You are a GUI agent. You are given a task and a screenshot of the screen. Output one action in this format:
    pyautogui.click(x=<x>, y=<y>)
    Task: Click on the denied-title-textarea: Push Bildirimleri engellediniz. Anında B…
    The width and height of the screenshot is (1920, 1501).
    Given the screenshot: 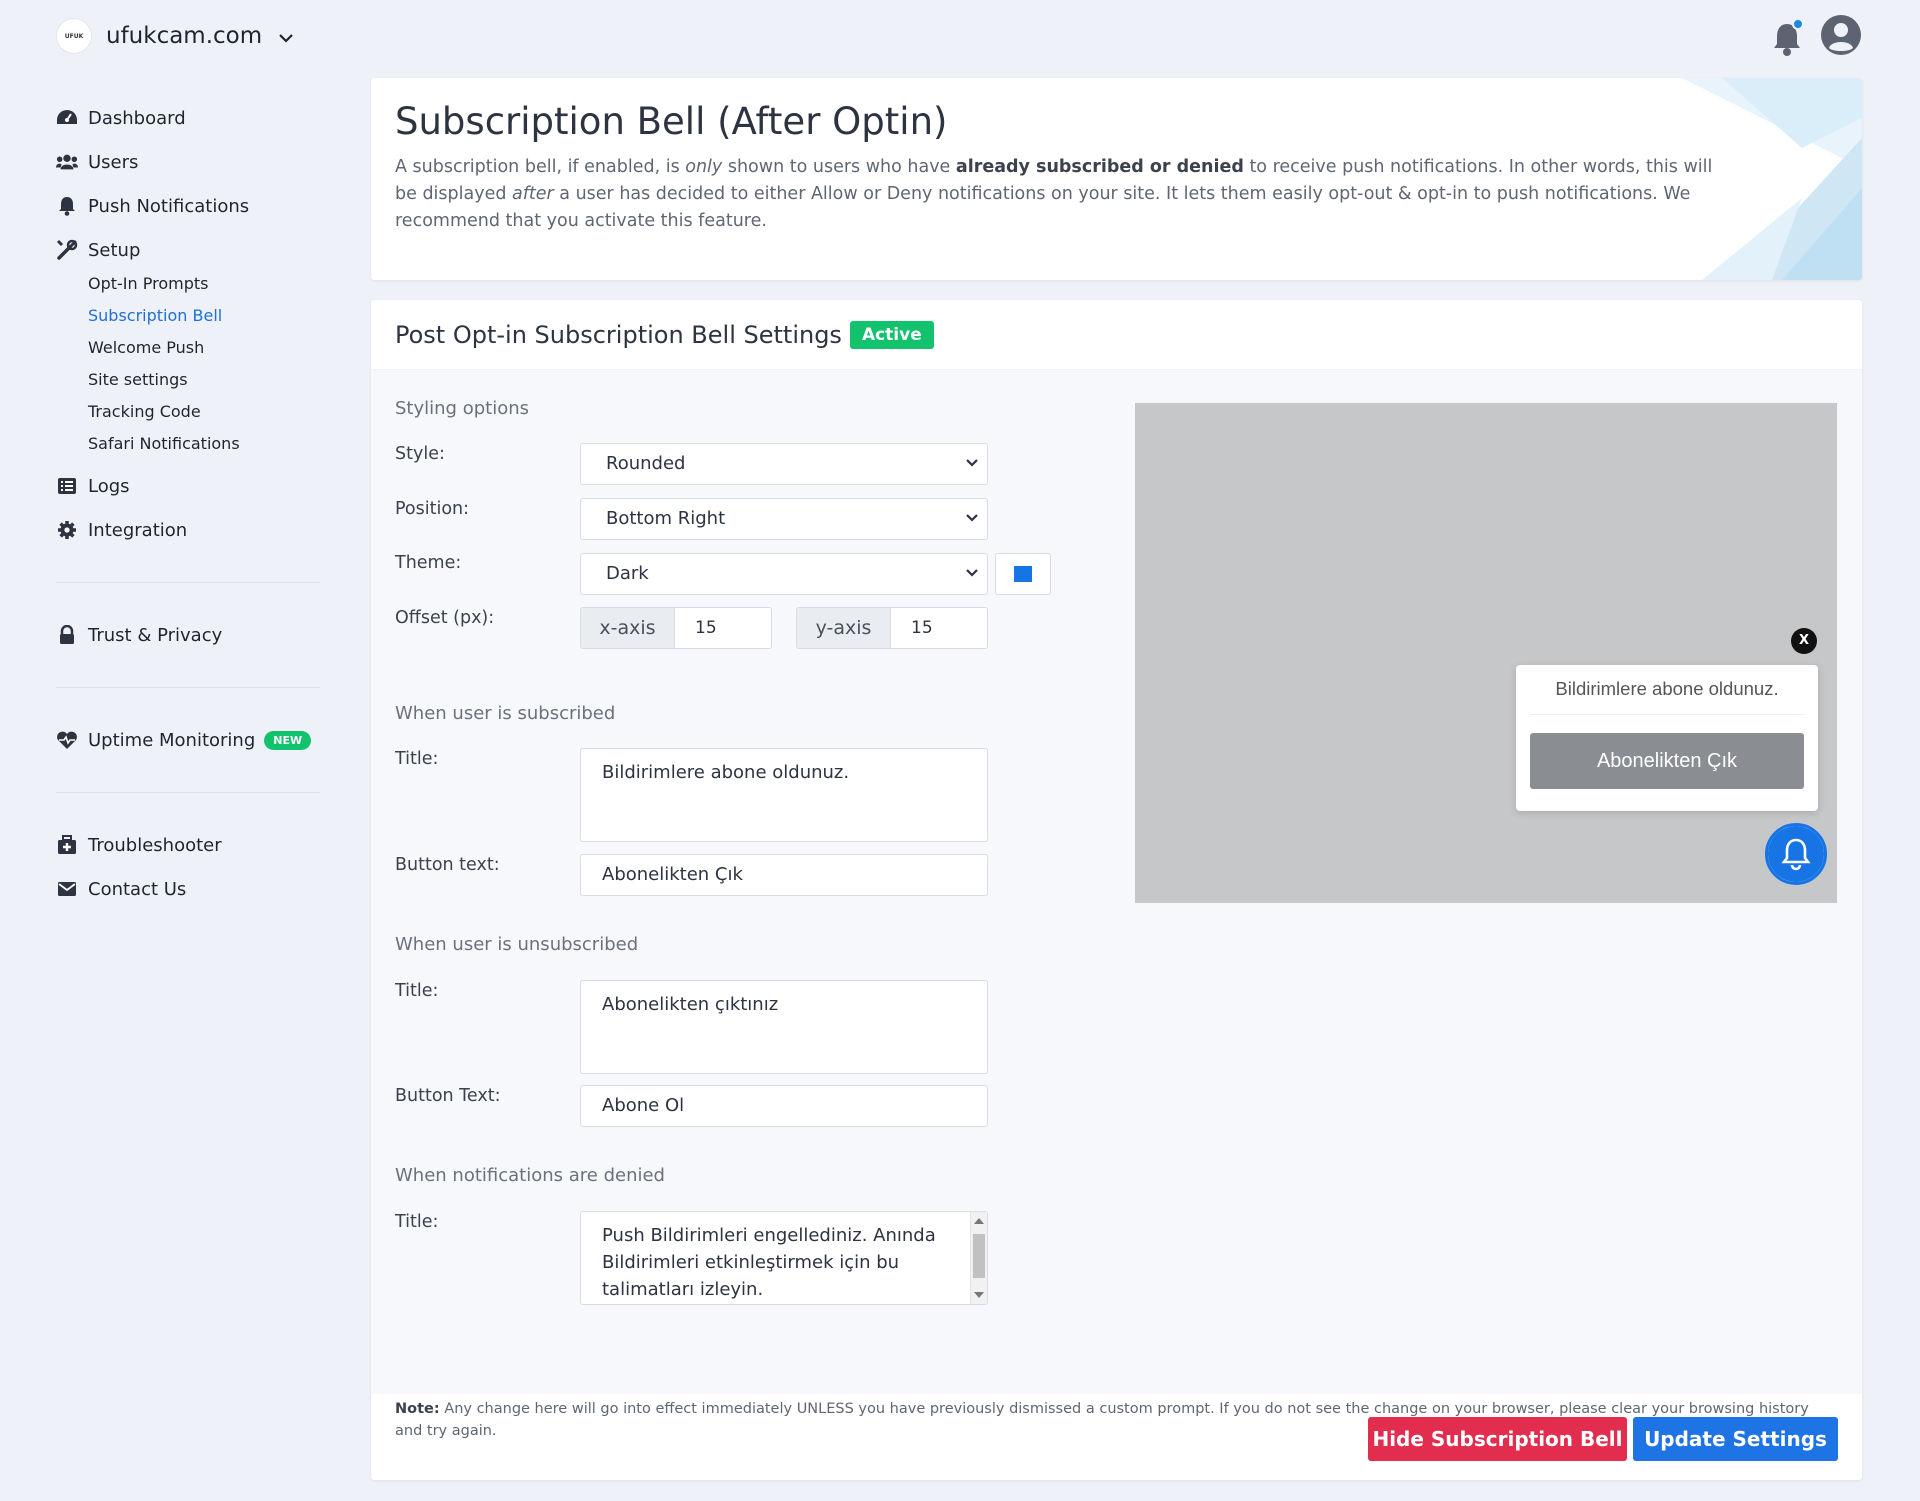 What is the action you would take?
    pyautogui.click(x=784, y=1258)
    